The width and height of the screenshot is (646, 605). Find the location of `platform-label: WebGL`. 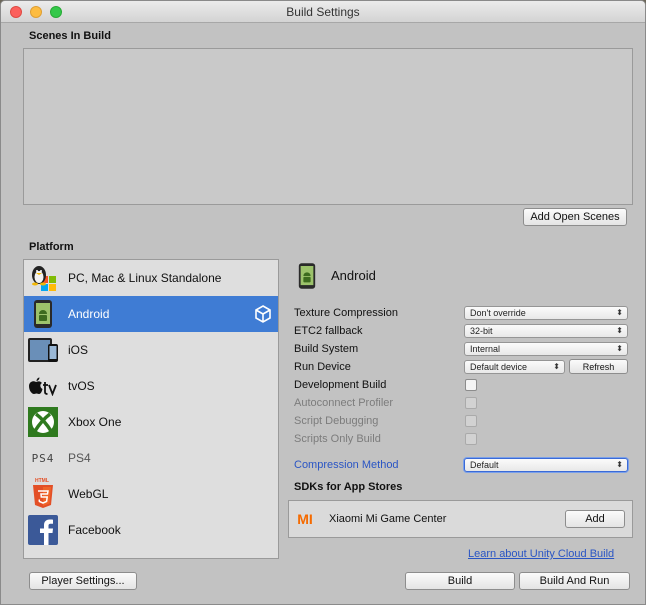

platform-label: WebGL is located at coordinates (88, 494).